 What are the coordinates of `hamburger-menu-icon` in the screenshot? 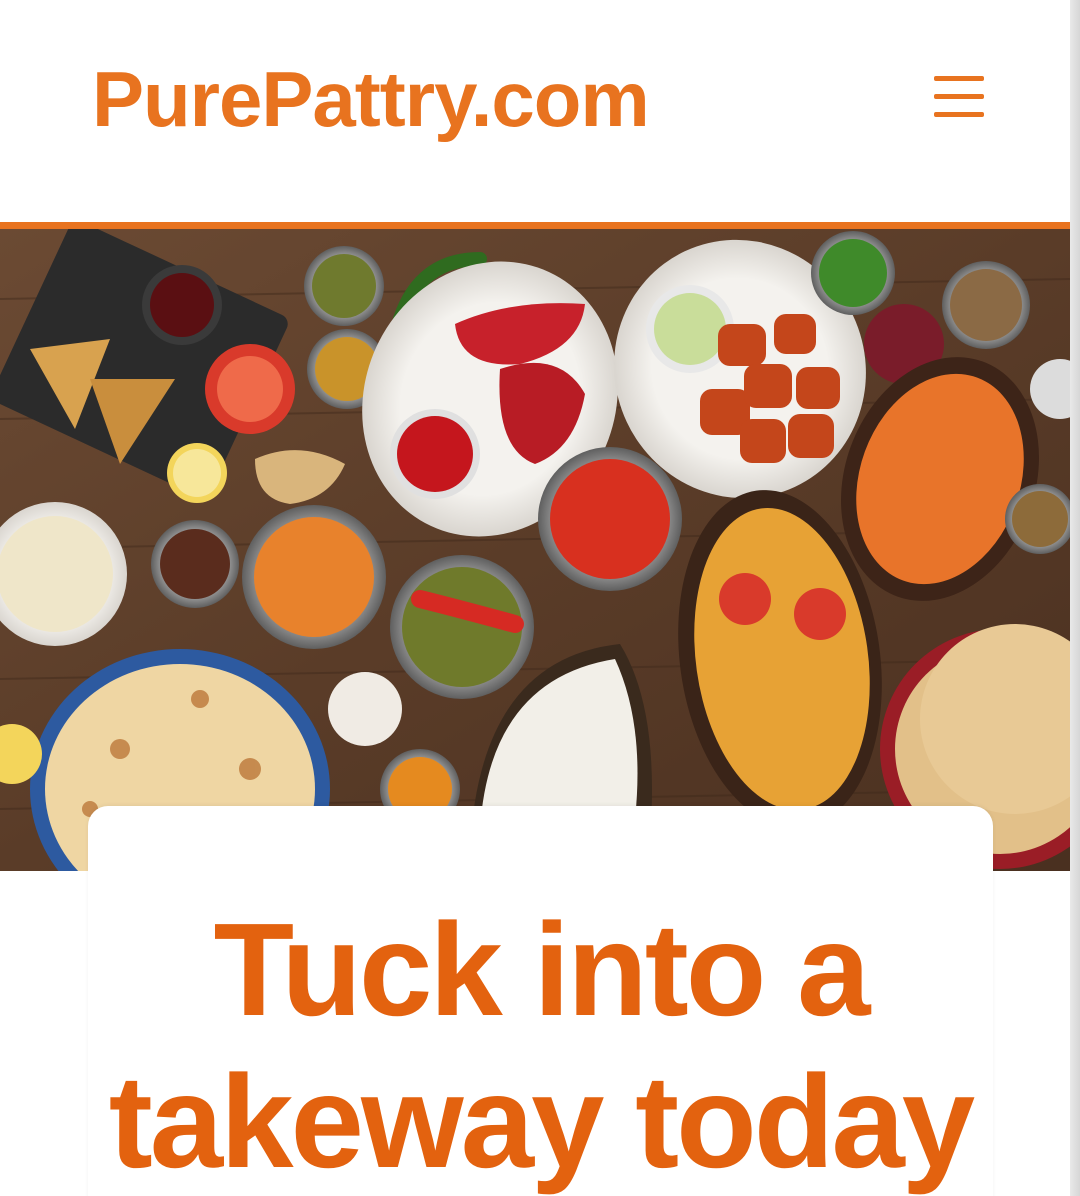 It's located at (959, 97).